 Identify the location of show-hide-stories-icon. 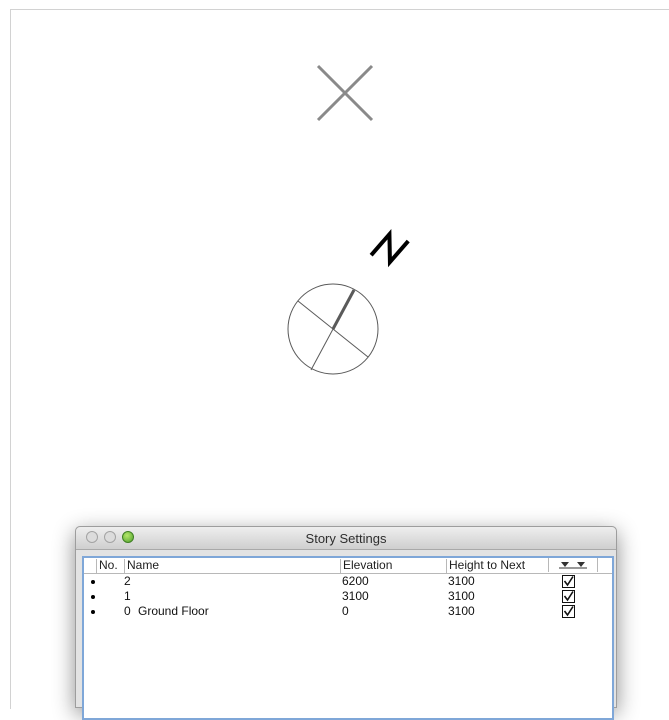
(573, 565).